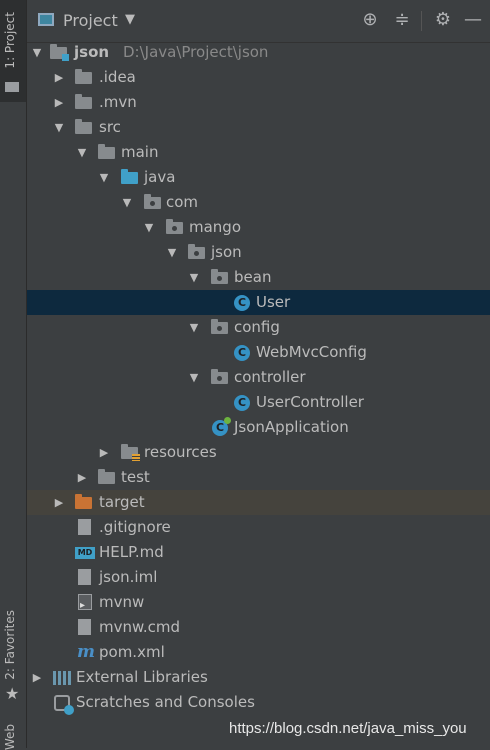 Image resolution: width=490 pixels, height=750 pixels. What do you see at coordinates (258, 452) in the screenshot?
I see `tree-item-resources: ▶ resources` at bounding box center [258, 452].